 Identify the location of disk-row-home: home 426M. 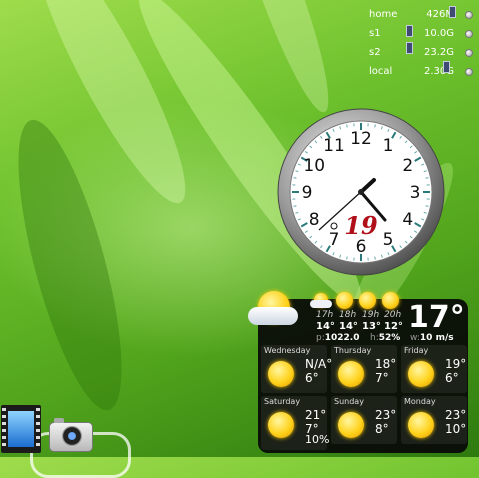
(421, 15).